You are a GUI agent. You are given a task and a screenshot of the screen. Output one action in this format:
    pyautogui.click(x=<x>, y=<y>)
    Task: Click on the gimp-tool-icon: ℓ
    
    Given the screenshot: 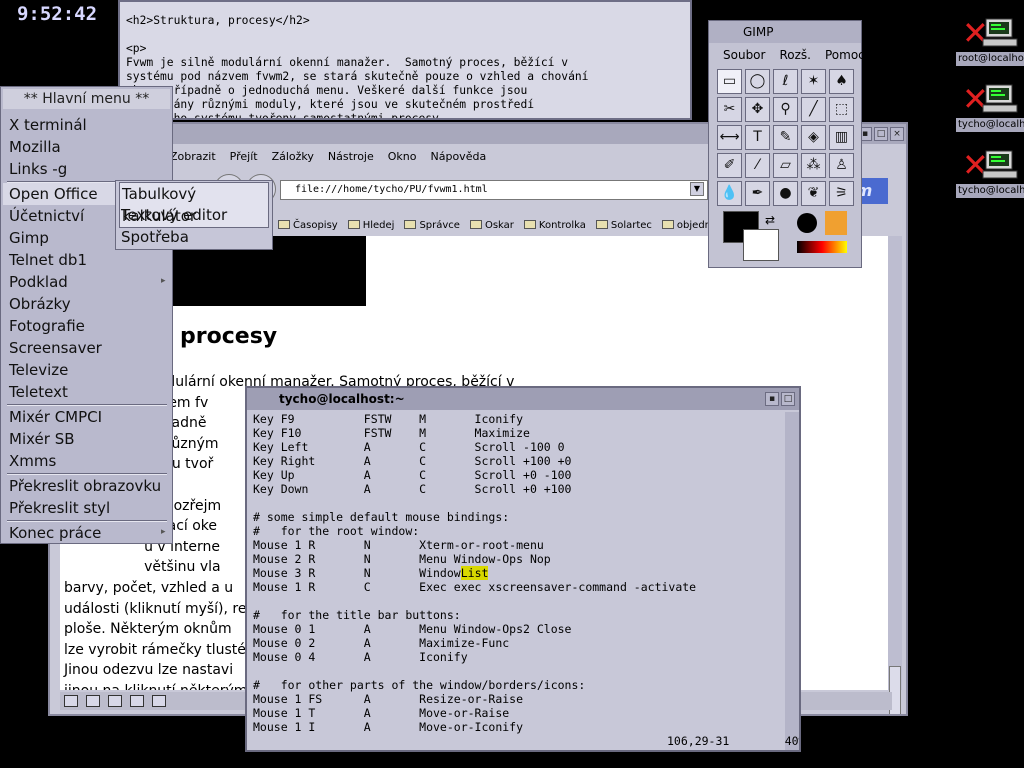 What is the action you would take?
    pyautogui.click(x=785, y=81)
    